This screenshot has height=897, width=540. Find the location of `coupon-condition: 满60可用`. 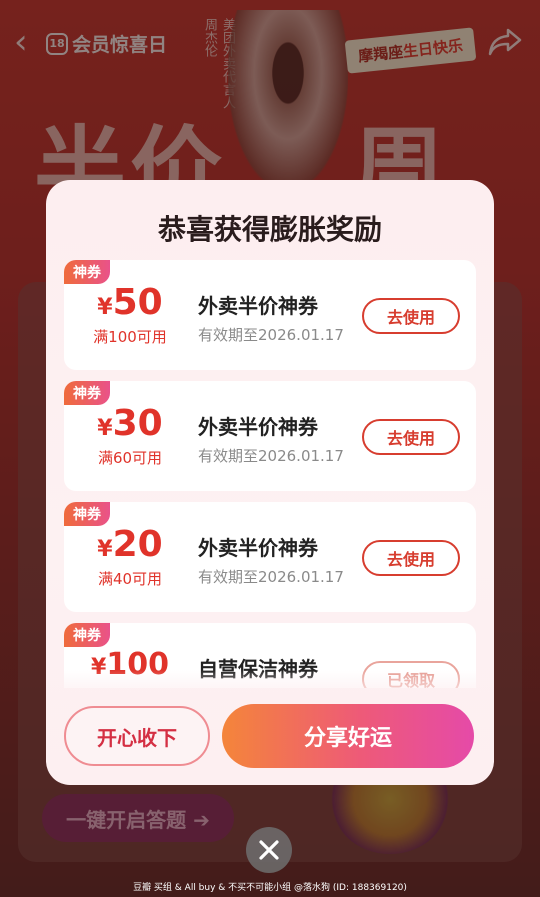

coupon-condition: 满60可用 is located at coordinates (130, 458).